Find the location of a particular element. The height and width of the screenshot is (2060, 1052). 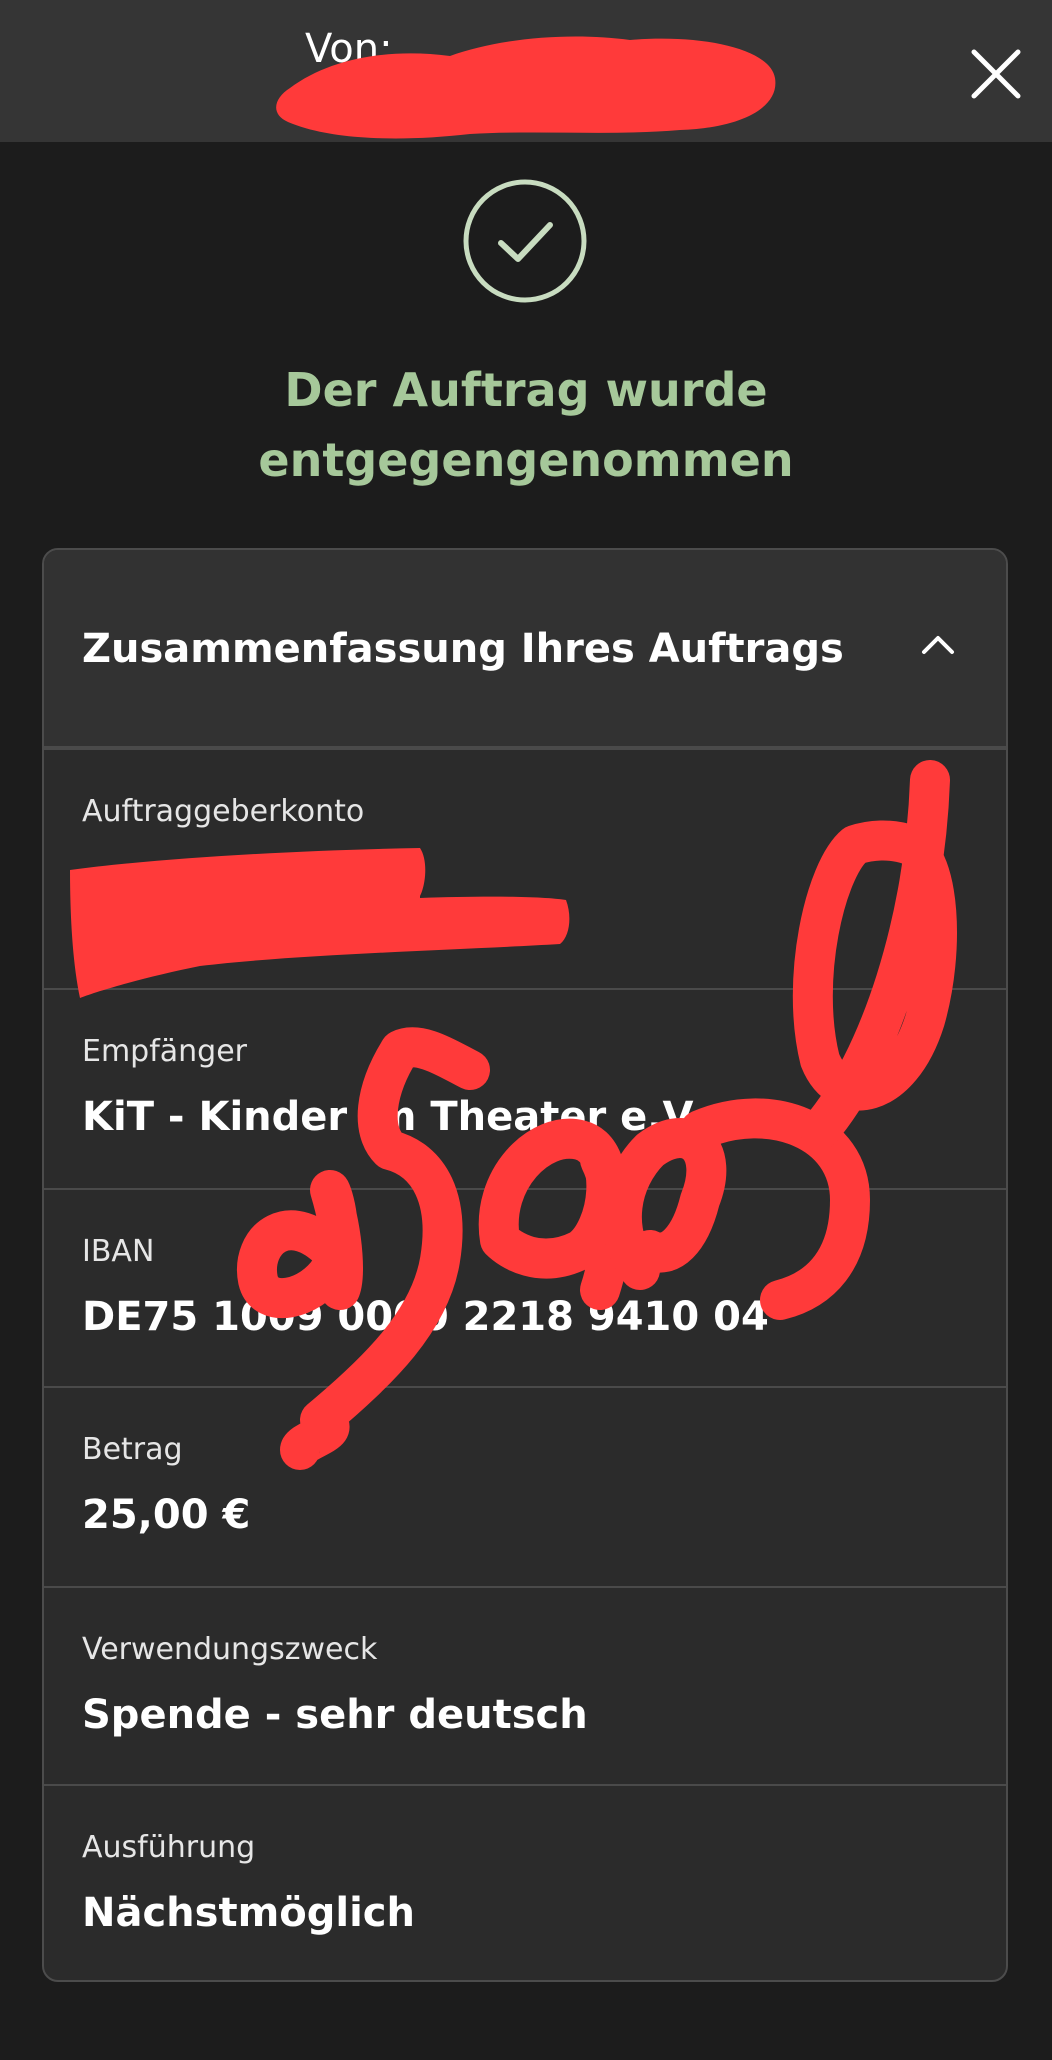

close-icon is located at coordinates (996, 74).